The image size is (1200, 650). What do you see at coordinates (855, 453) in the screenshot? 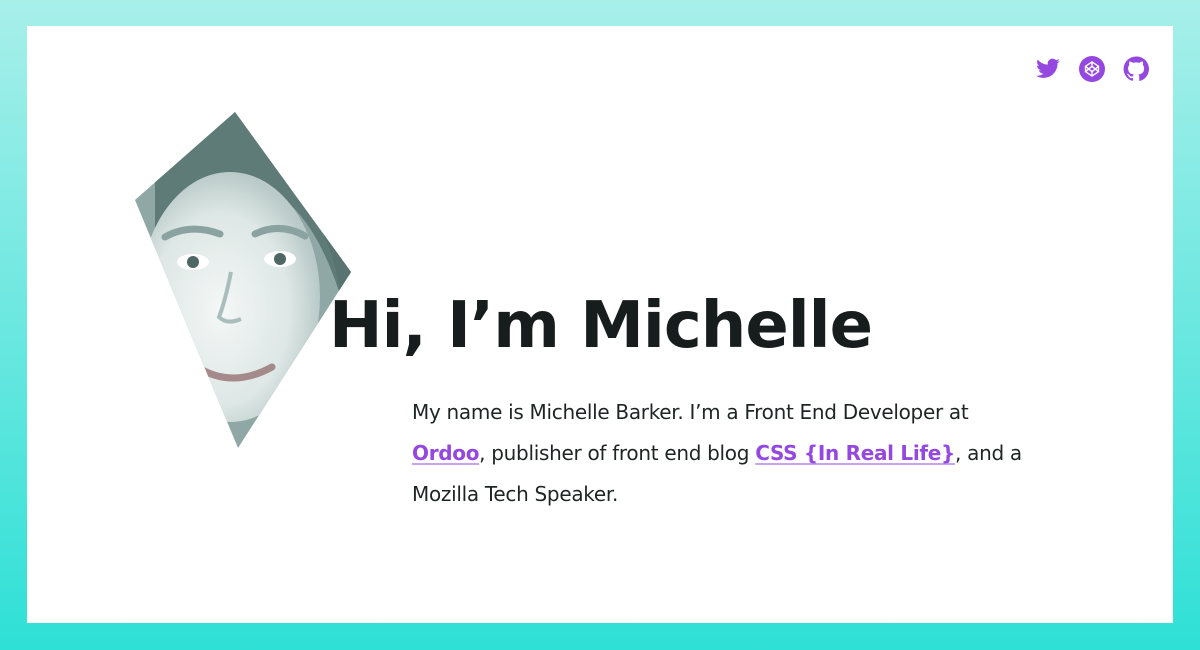
I see `css-in-real-life-link: CSS {In Real Life}` at bounding box center [855, 453].